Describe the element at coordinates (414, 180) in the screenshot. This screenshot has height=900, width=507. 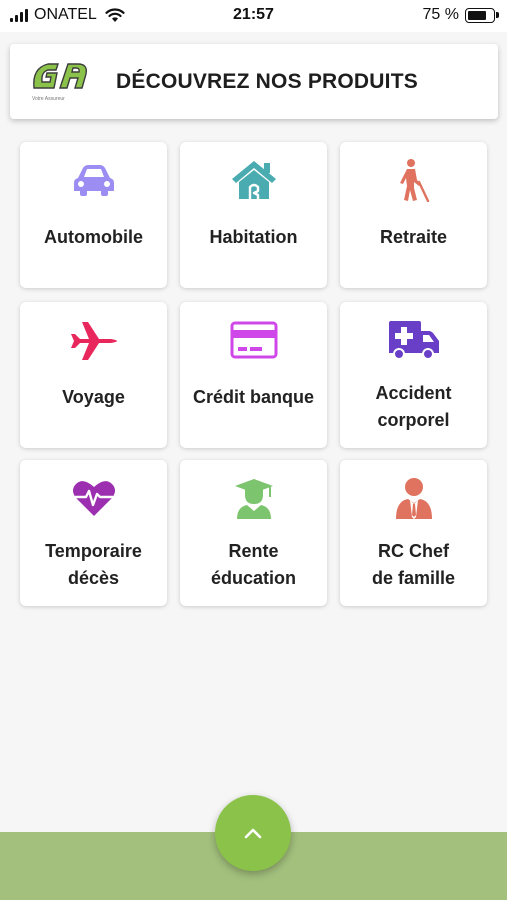
I see `elderly-person-icon` at that location.